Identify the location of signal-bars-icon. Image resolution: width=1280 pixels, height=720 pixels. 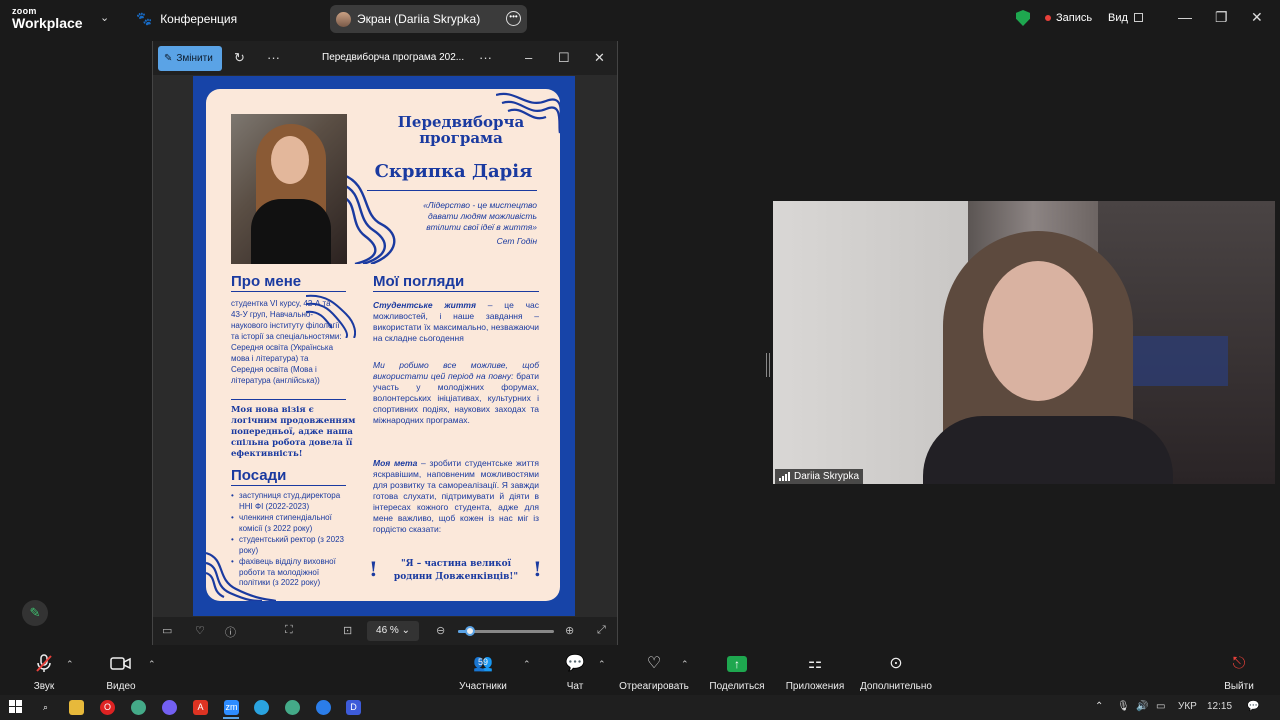
(784, 476).